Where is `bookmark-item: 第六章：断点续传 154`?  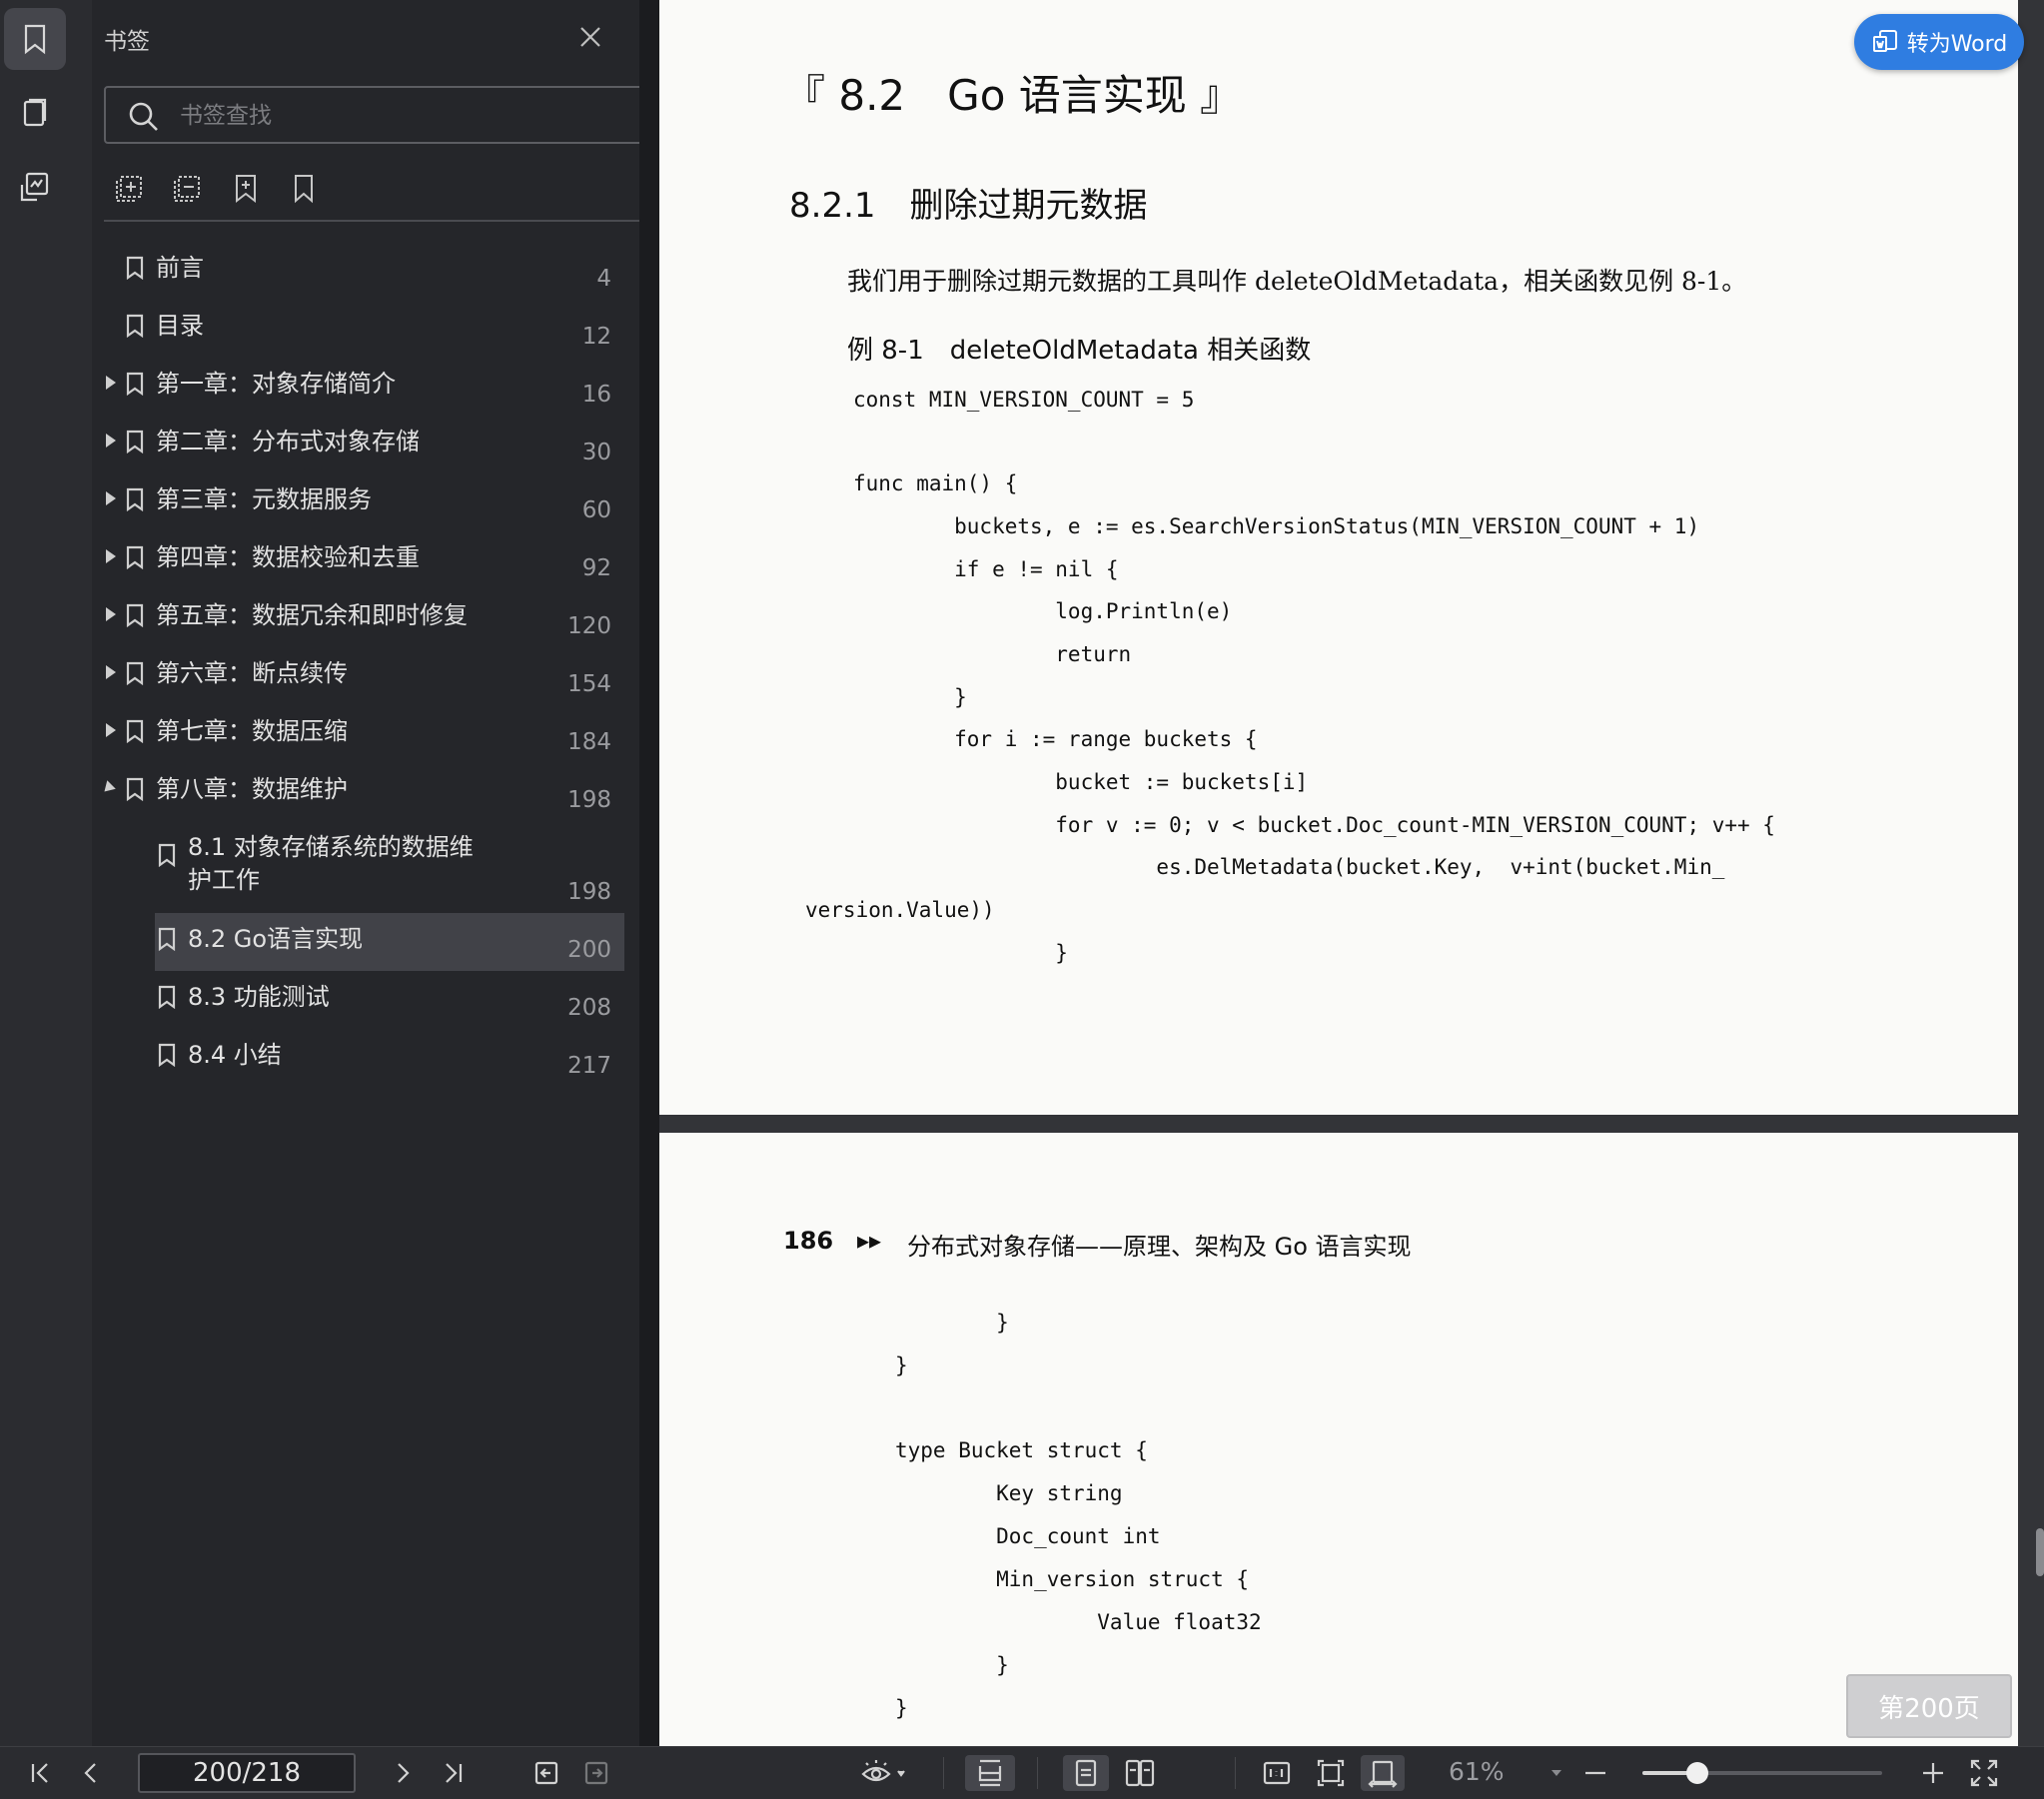 bookmark-item: 第六章：断点续传 154 is located at coordinates (365, 676).